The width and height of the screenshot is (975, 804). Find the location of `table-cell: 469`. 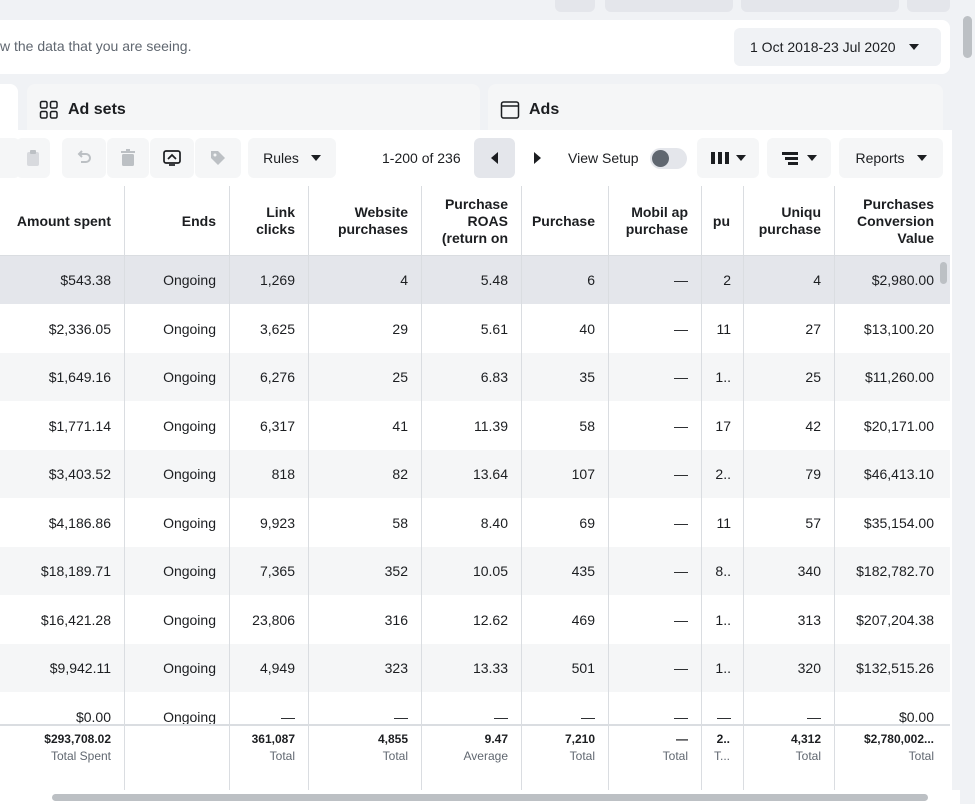

table-cell: 469 is located at coordinates (583, 619).